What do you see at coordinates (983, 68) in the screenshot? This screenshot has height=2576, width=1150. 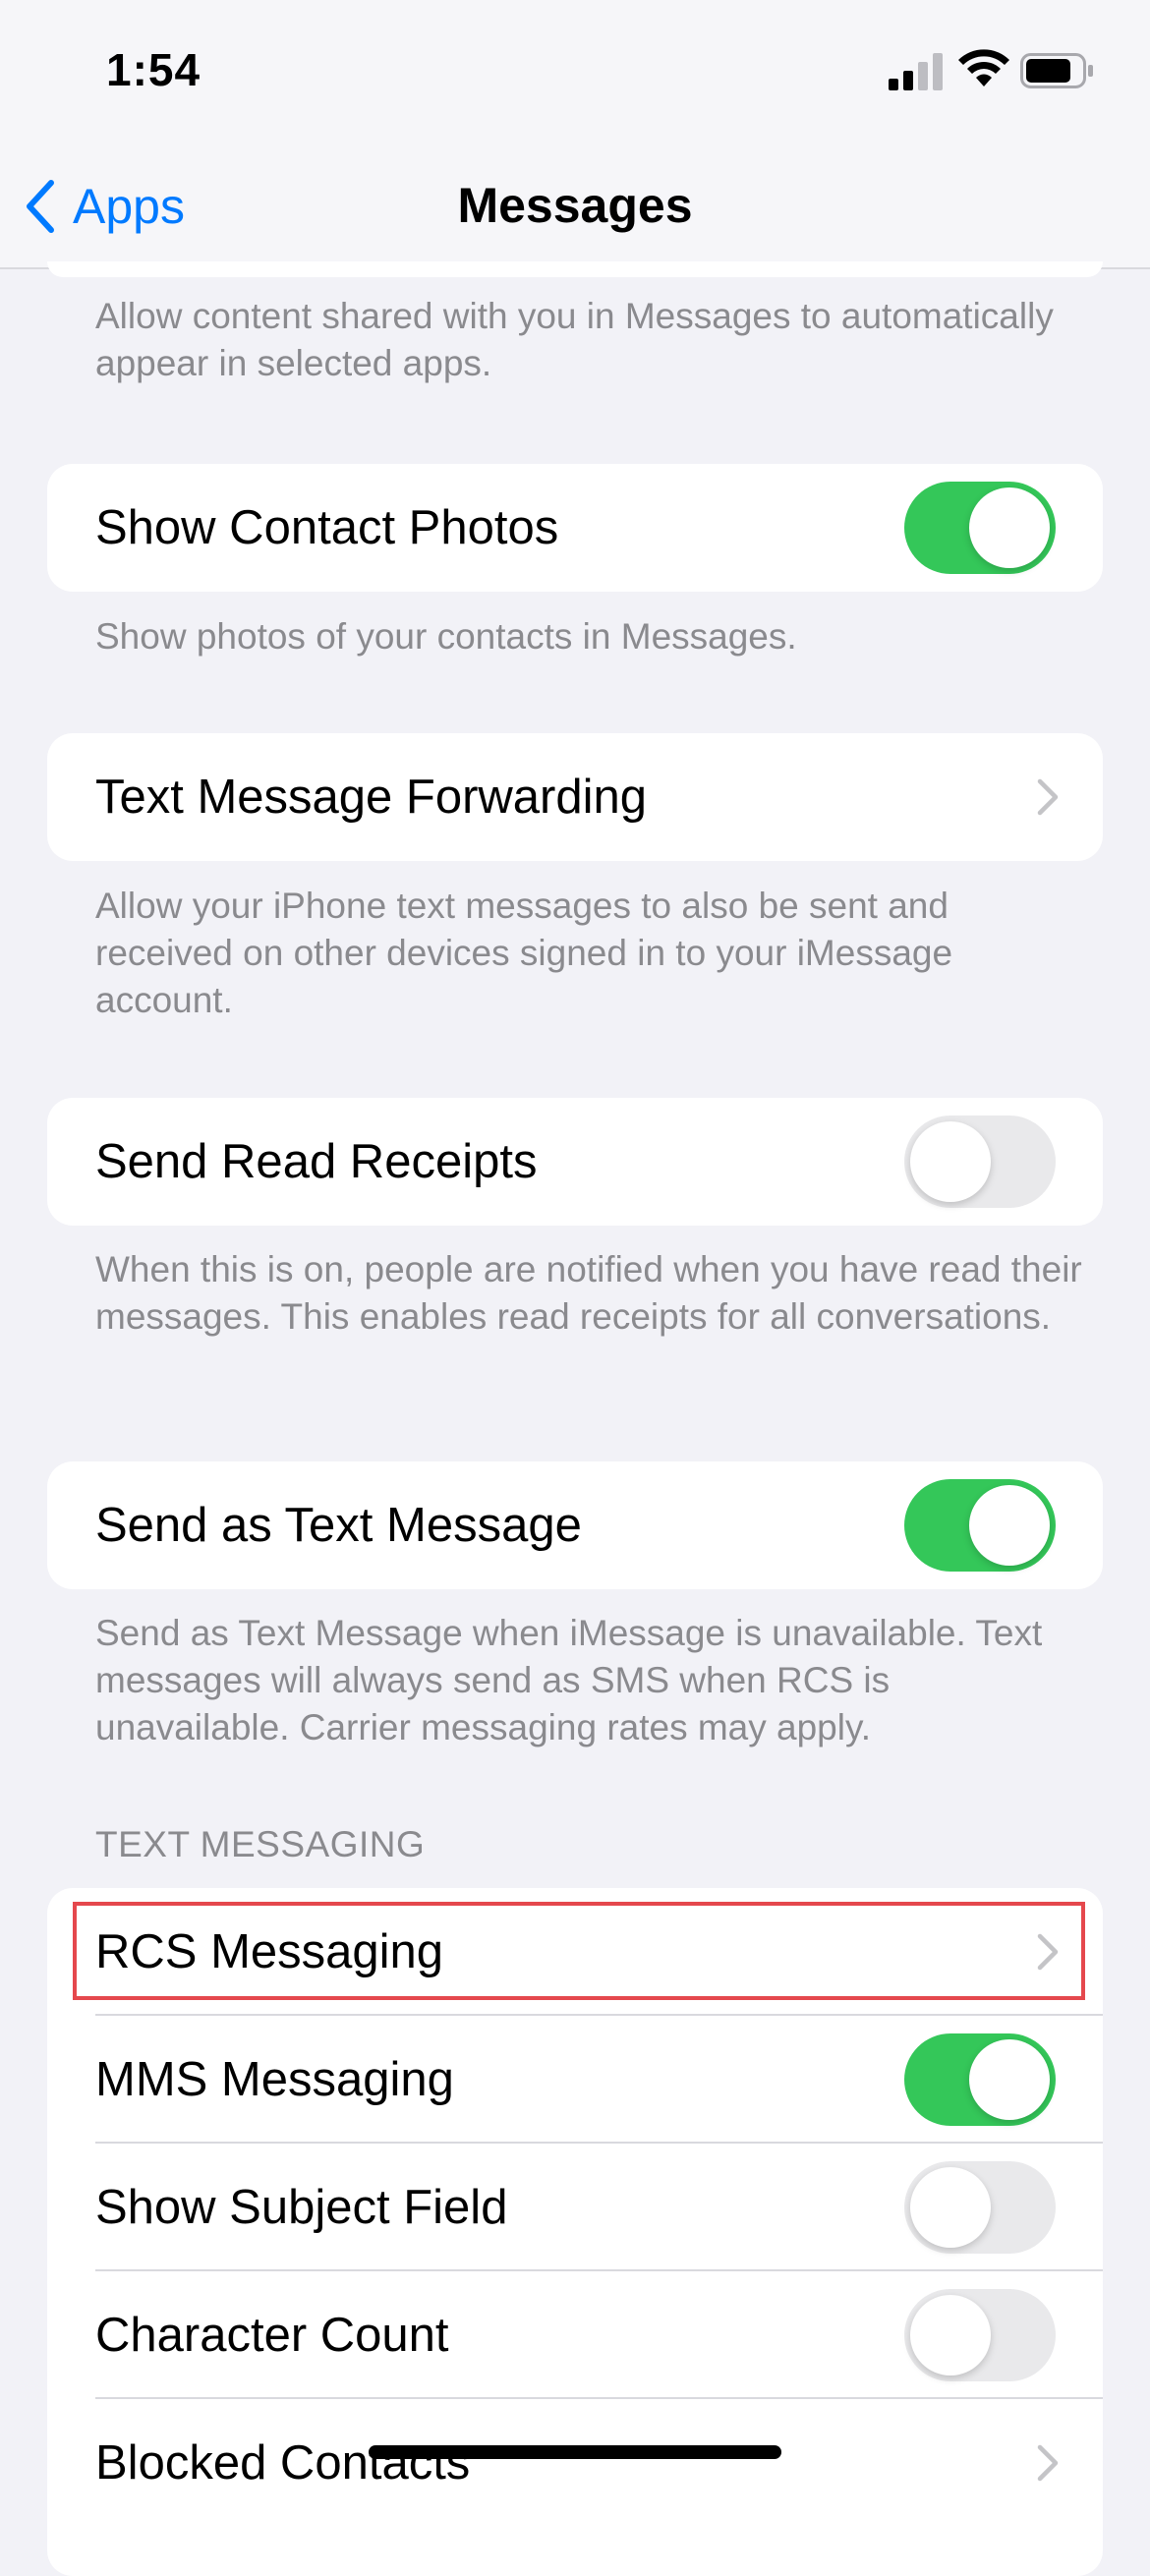 I see `wifi-icon` at bounding box center [983, 68].